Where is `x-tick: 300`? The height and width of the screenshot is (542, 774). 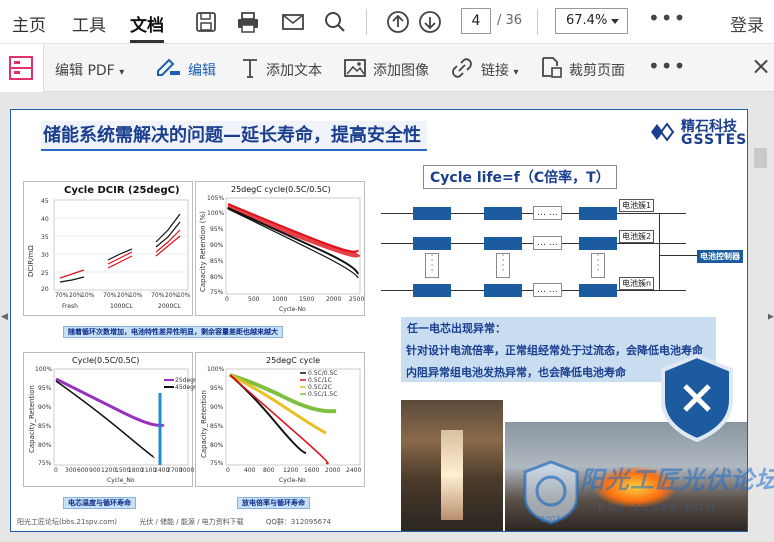
x-tick: 300 is located at coordinates (71, 470).